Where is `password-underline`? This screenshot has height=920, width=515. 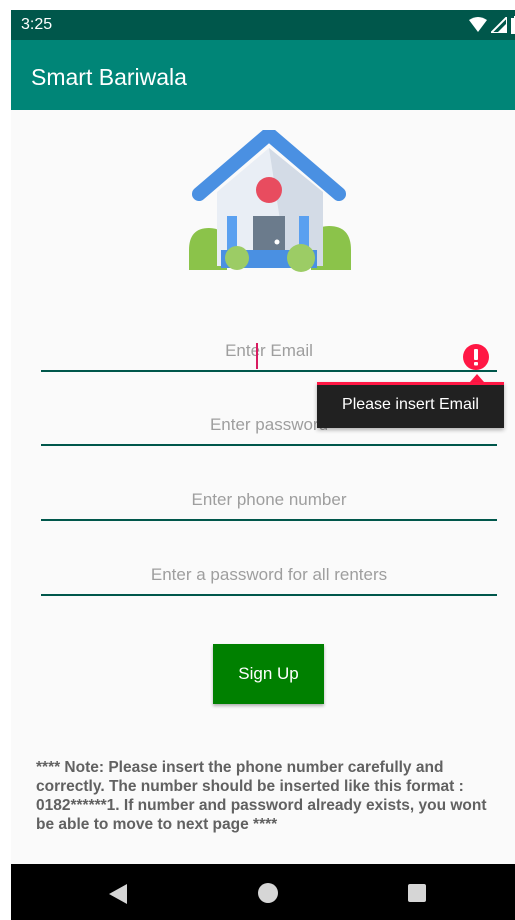 password-underline is located at coordinates (269, 445).